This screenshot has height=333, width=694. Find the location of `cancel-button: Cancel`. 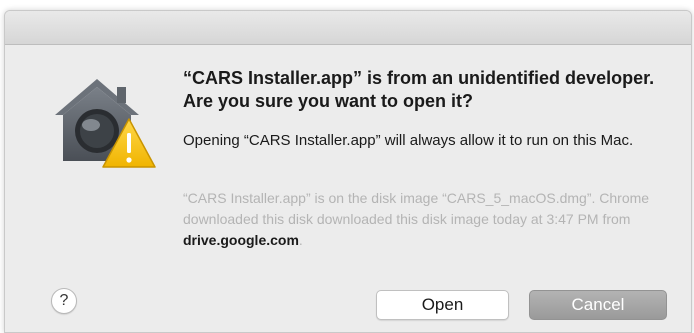

cancel-button: Cancel is located at coordinates (598, 305).